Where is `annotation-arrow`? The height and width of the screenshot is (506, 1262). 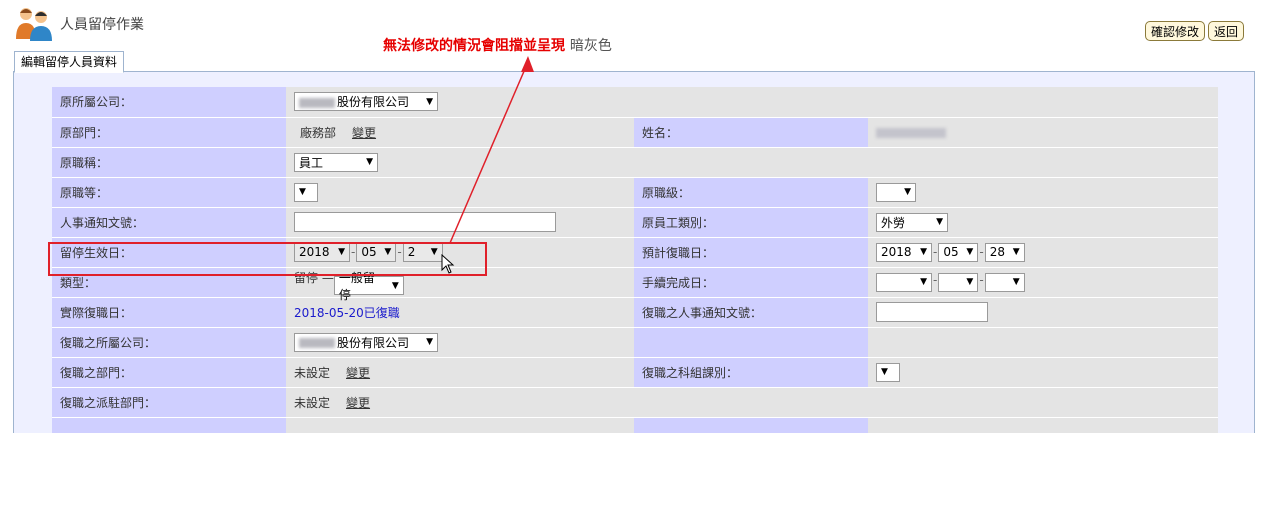
annotation-arrow is located at coordinates (491, 150).